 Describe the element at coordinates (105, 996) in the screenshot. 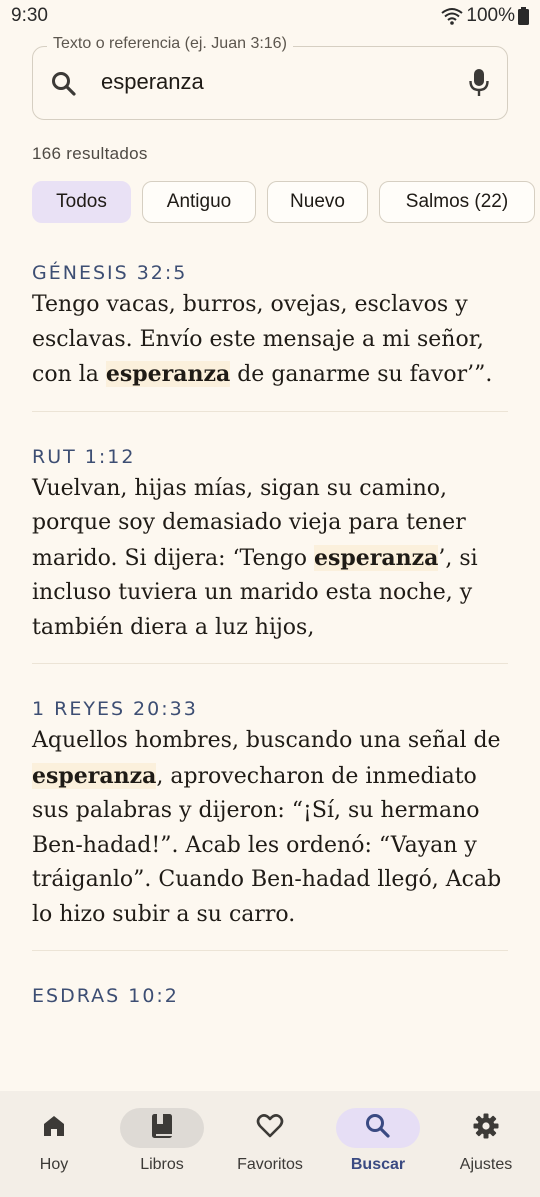

I see `verse-reference: ESDRAS 10:2` at that location.